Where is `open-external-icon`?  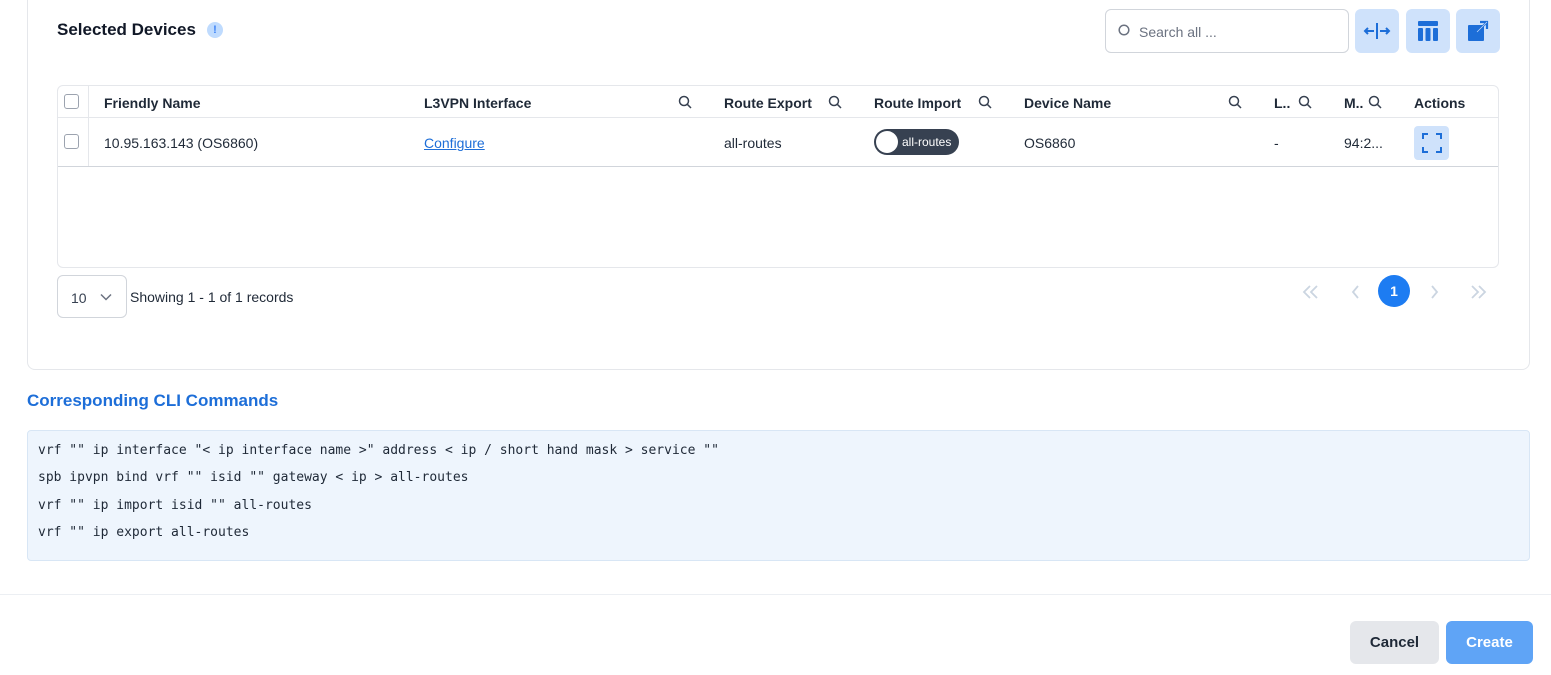
open-external-icon is located at coordinates (1478, 30).